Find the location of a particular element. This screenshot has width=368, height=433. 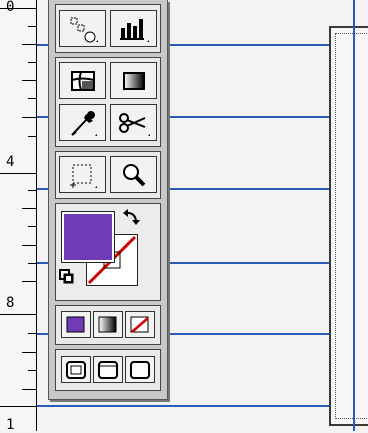

color-mode-group is located at coordinates (108, 325).